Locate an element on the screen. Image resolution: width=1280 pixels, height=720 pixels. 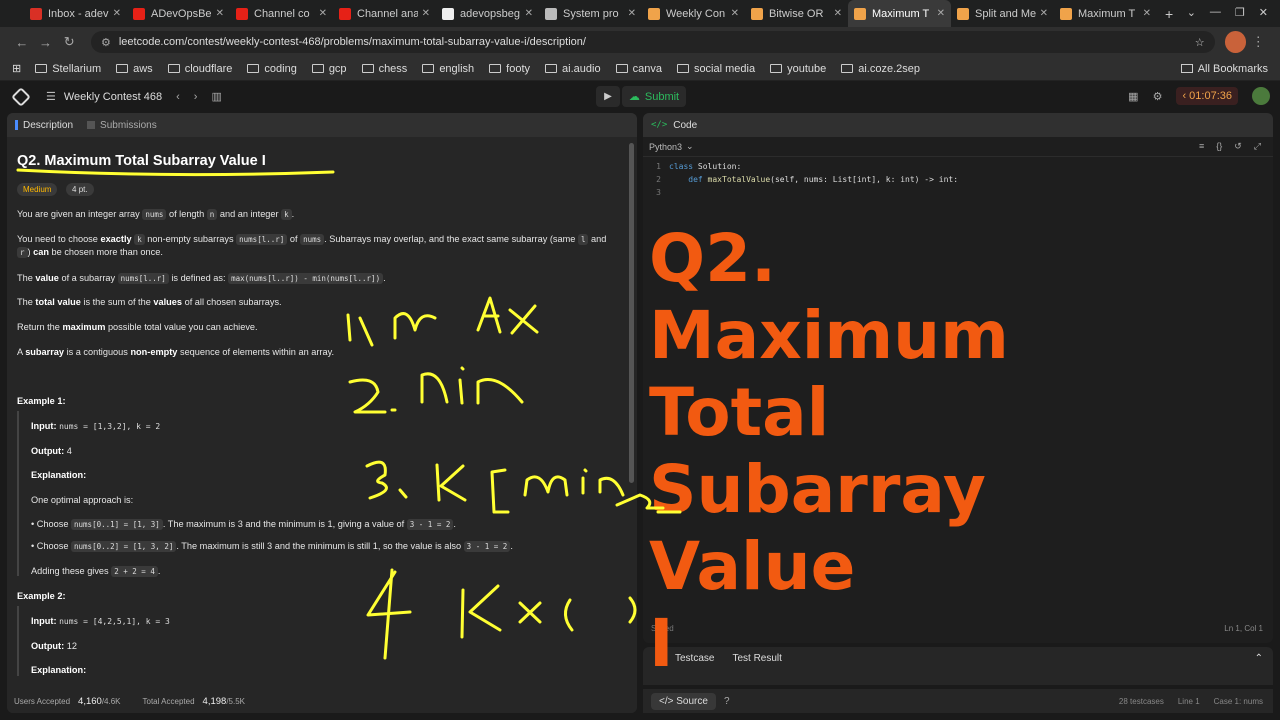
bookmark-label: aws is located at coordinates (143, 68).